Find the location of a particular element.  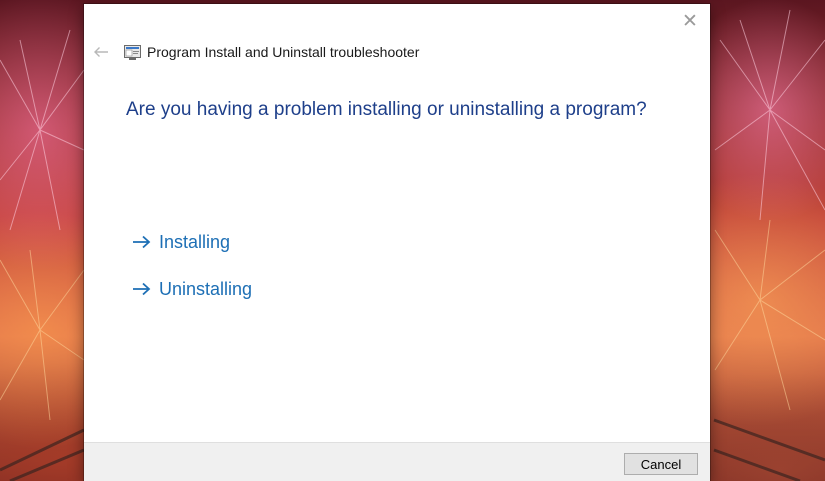

cancel-button: Cancel is located at coordinates (661, 464).